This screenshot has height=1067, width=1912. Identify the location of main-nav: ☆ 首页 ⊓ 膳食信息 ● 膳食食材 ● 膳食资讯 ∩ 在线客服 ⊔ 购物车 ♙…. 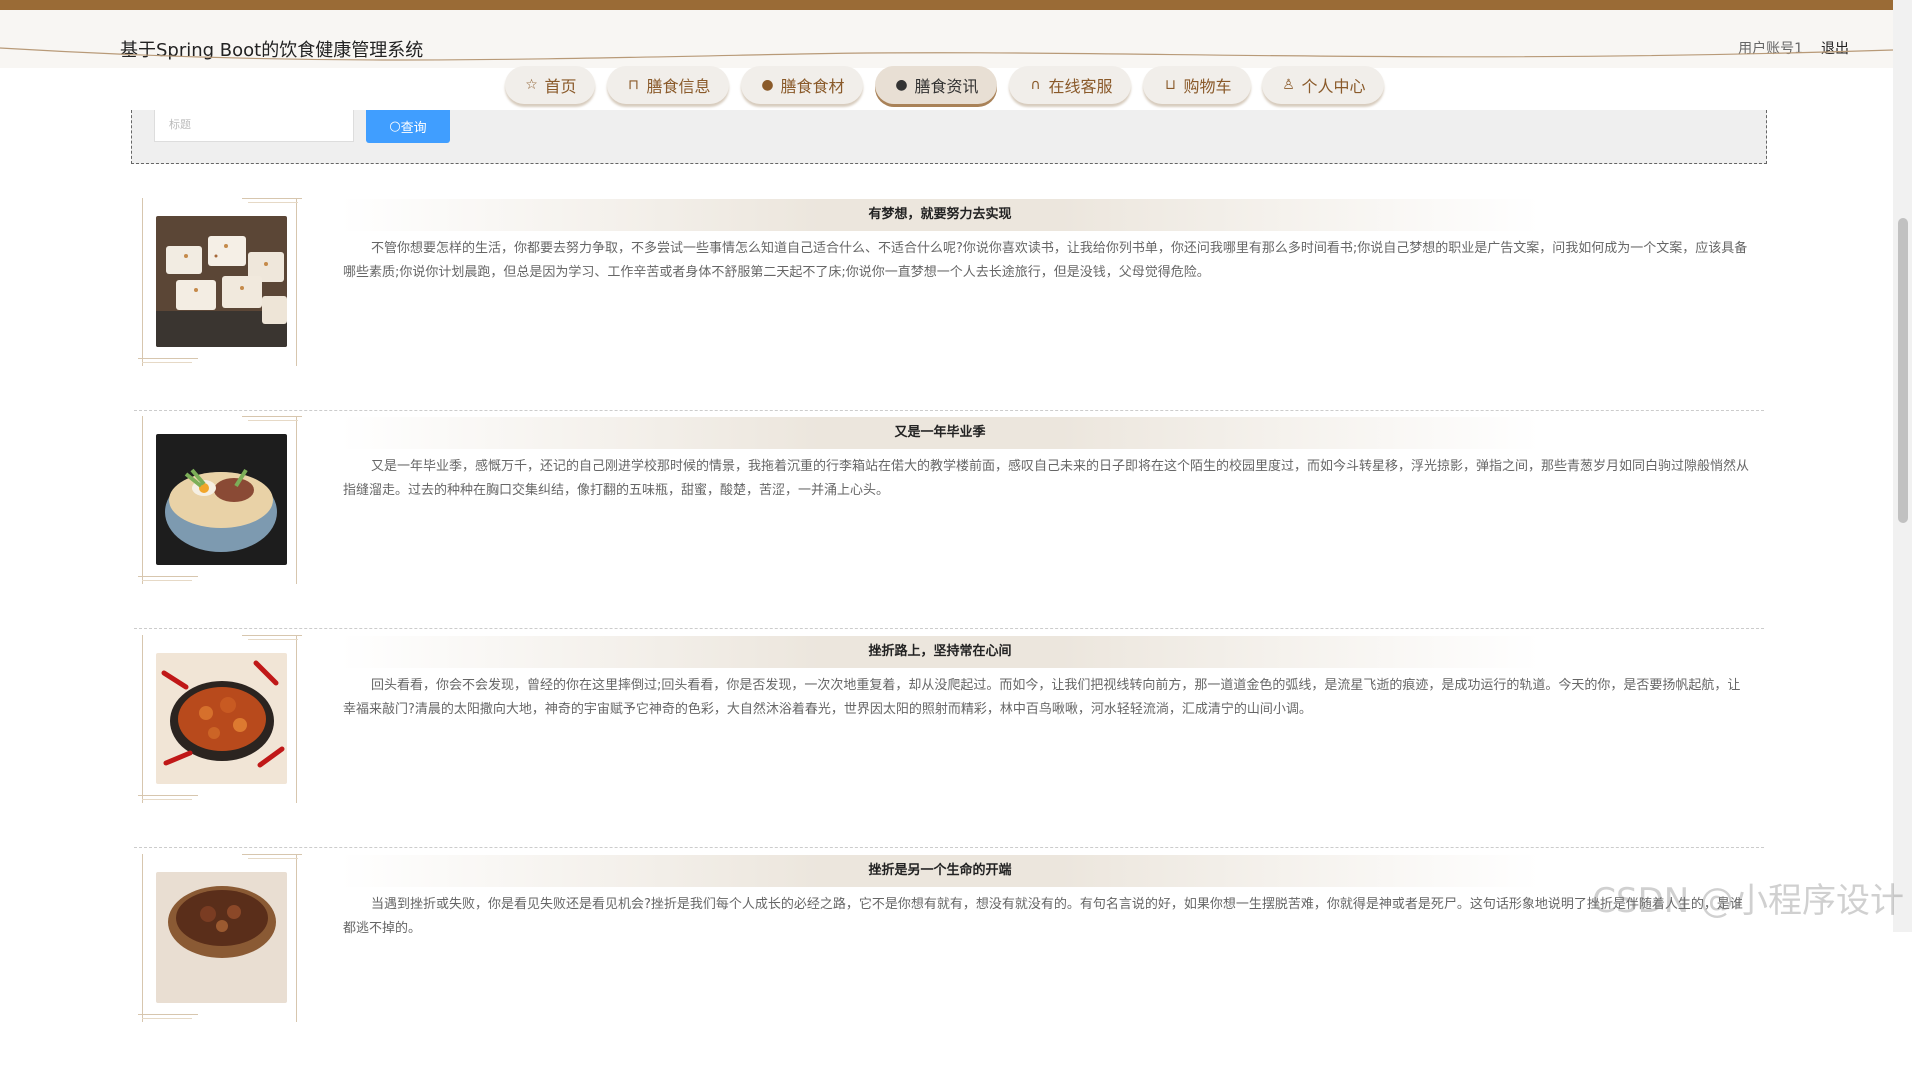
(946, 88).